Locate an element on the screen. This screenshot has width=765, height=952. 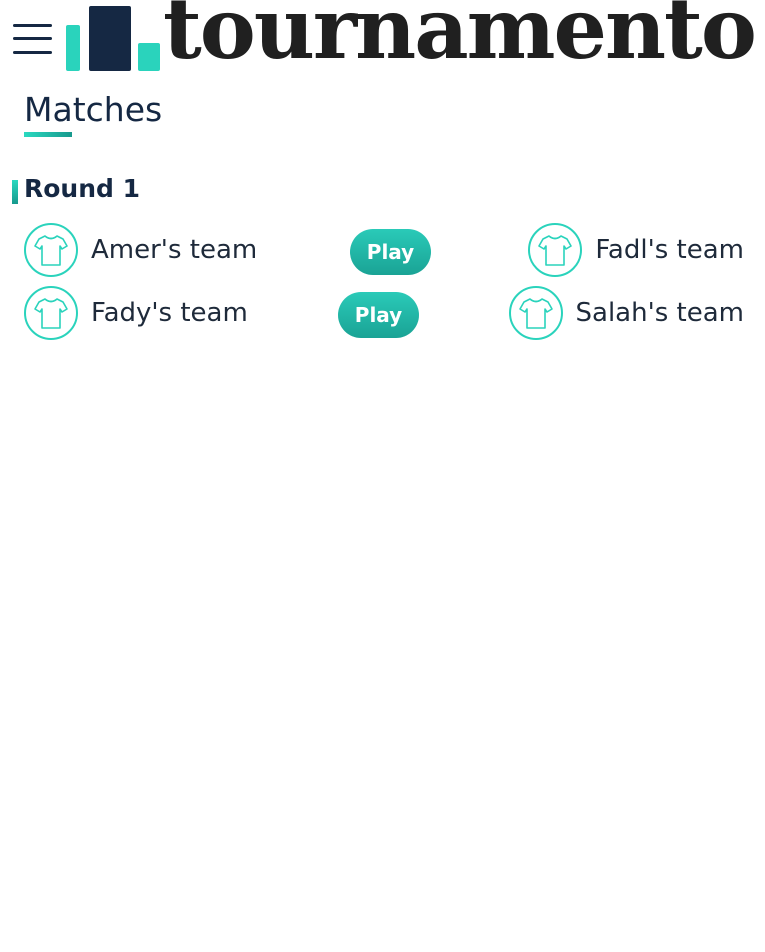
logo-bars-icon is located at coordinates (113, 38).